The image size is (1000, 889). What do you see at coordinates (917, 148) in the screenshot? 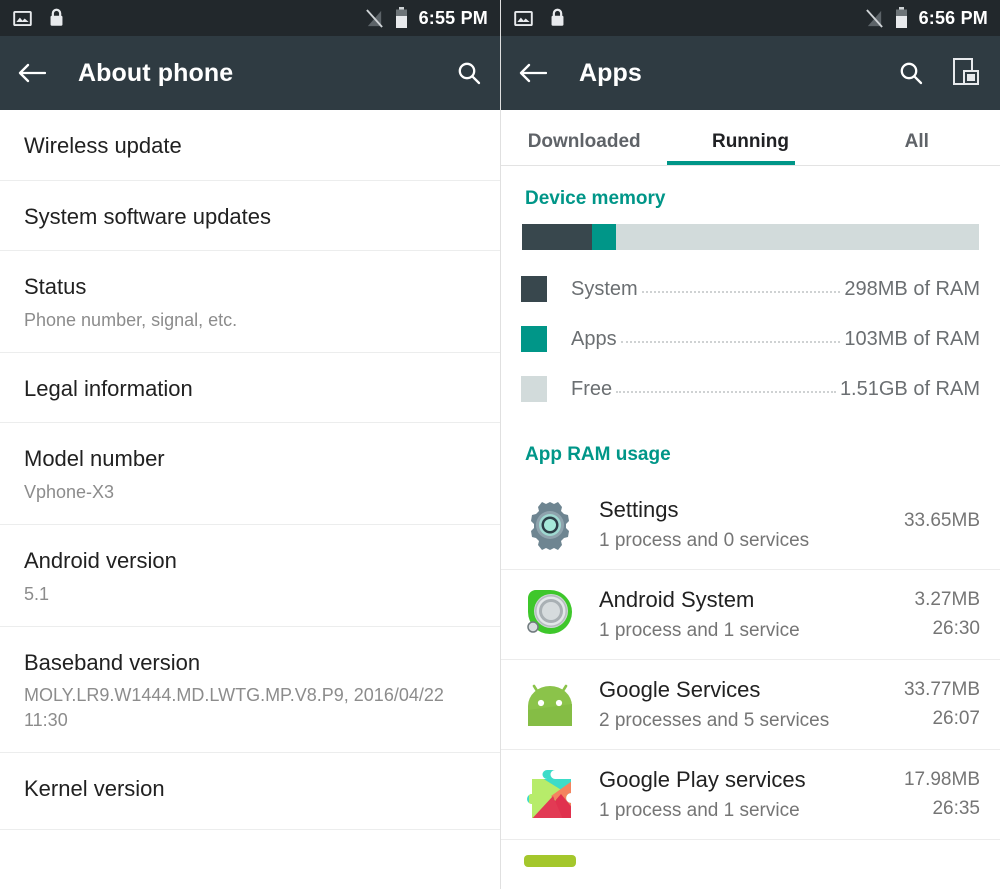
I see `tab-all: All` at bounding box center [917, 148].